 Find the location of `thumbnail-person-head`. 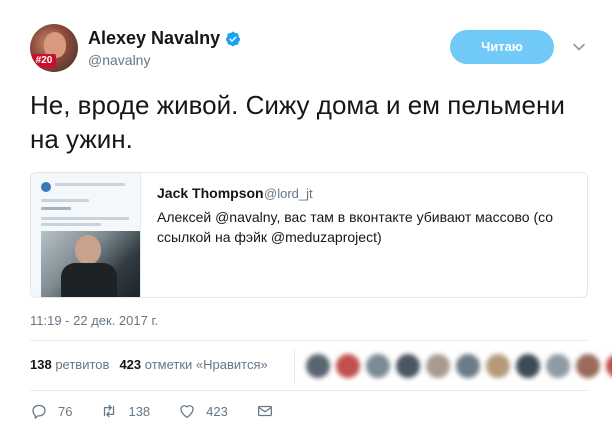

thumbnail-person-head is located at coordinates (88, 250).